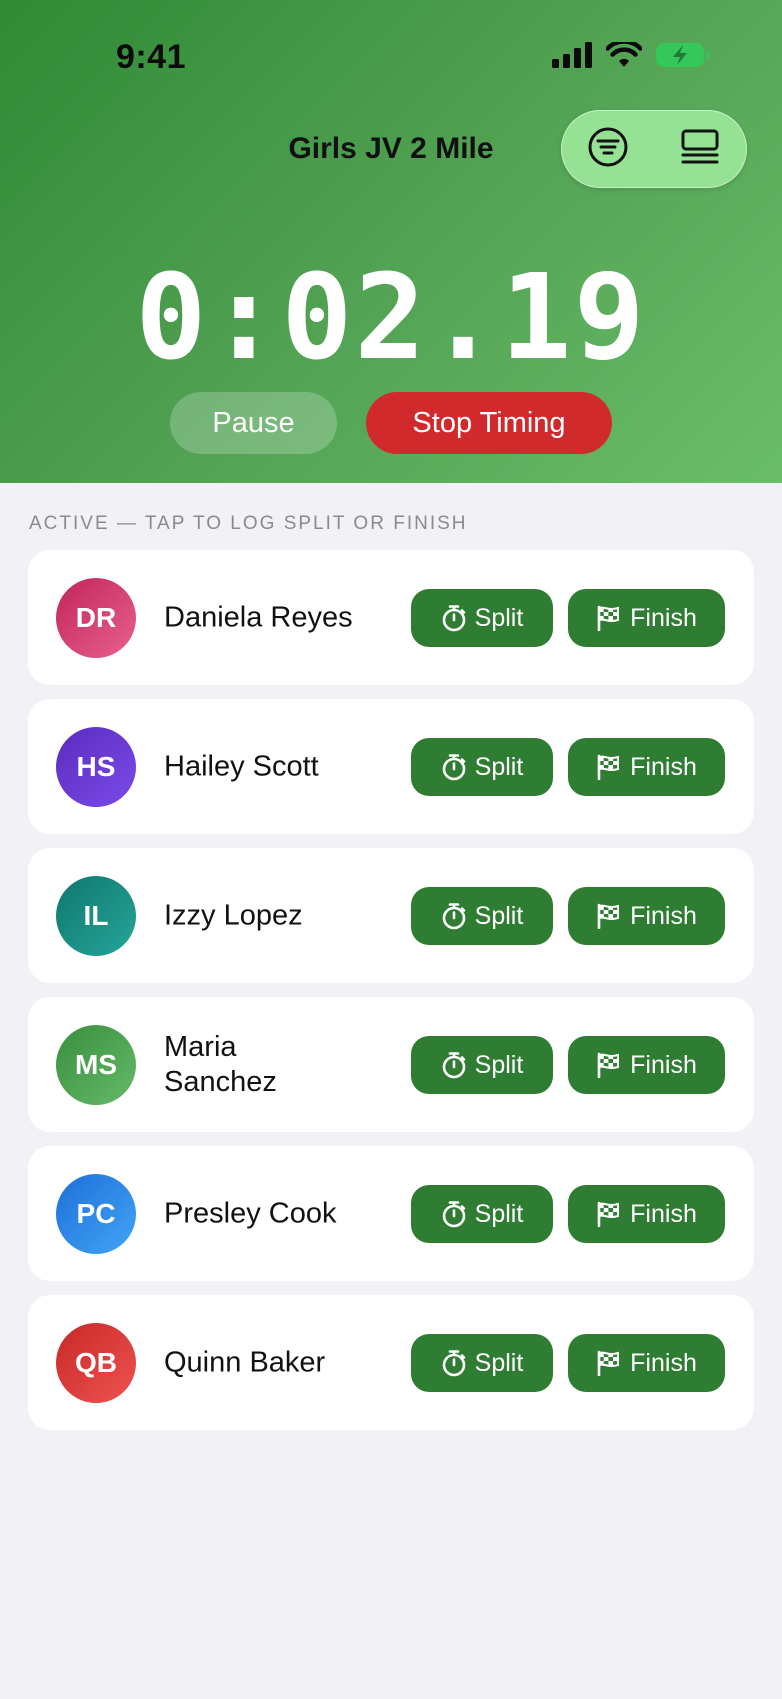 This screenshot has height=1699, width=782. Describe the element at coordinates (96, 1065) in the screenshot. I see `avatar: MS` at that location.